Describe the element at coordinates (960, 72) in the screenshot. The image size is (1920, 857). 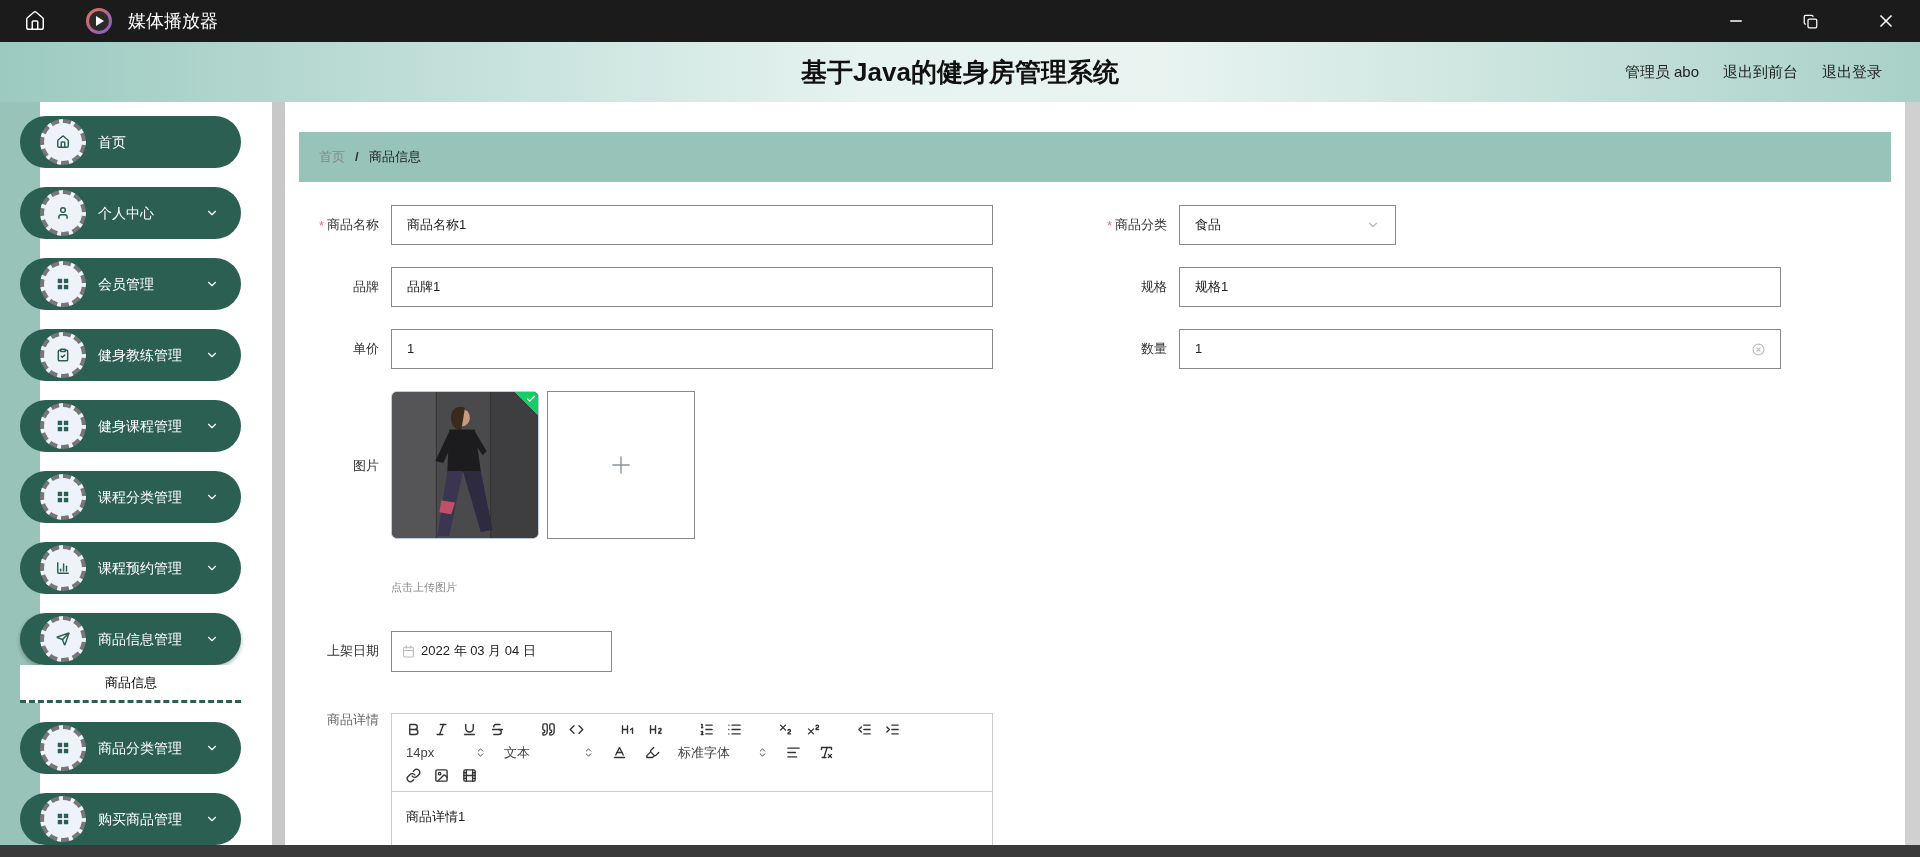
I see `app-title: 基于Java的健身房管理系统` at that location.